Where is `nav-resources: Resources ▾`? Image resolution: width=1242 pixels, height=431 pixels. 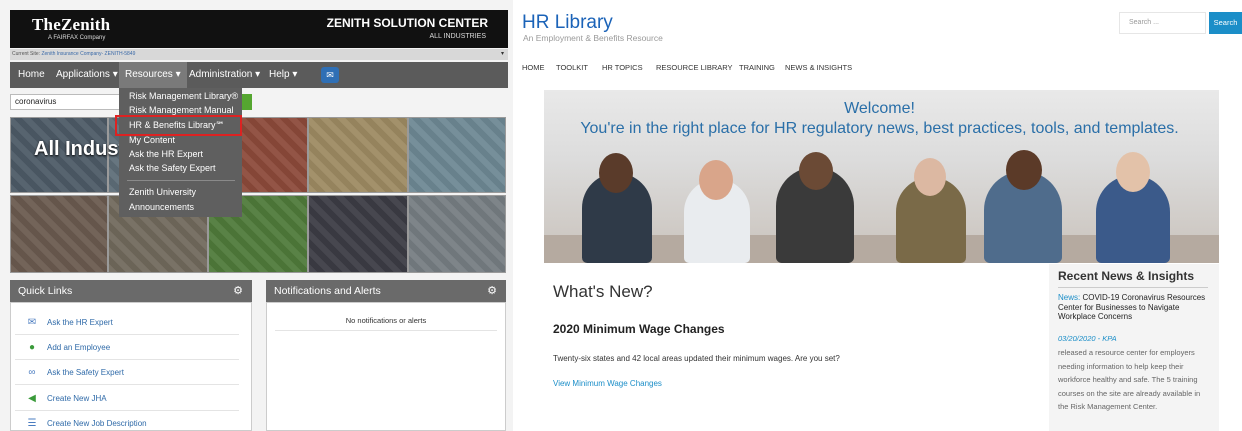
nav-resources: Resources ▾ is located at coordinates (153, 75).